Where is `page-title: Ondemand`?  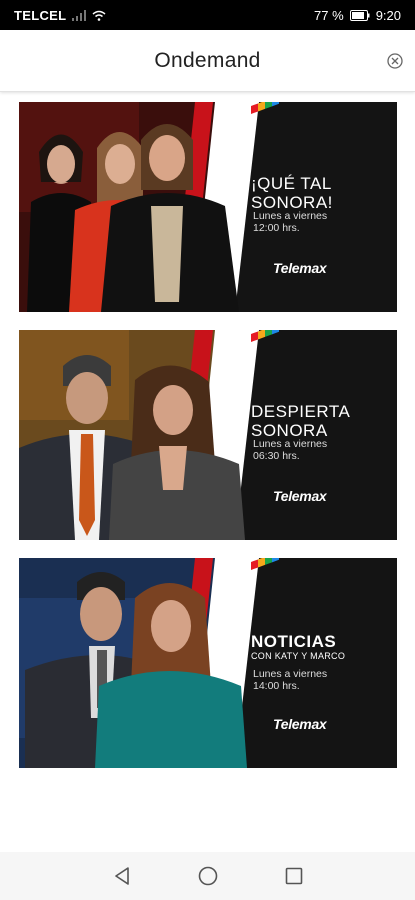 page-title: Ondemand is located at coordinates (207, 60).